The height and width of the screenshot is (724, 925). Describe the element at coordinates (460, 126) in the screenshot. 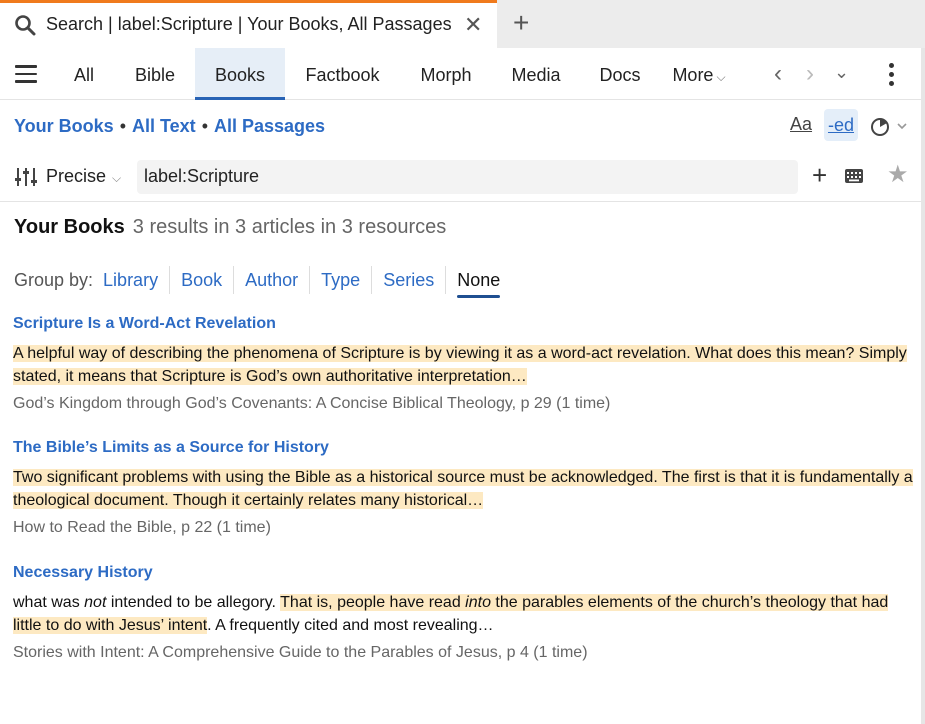

I see `scope-row: Your Books • All Text • All Passages Aa -ed` at that location.